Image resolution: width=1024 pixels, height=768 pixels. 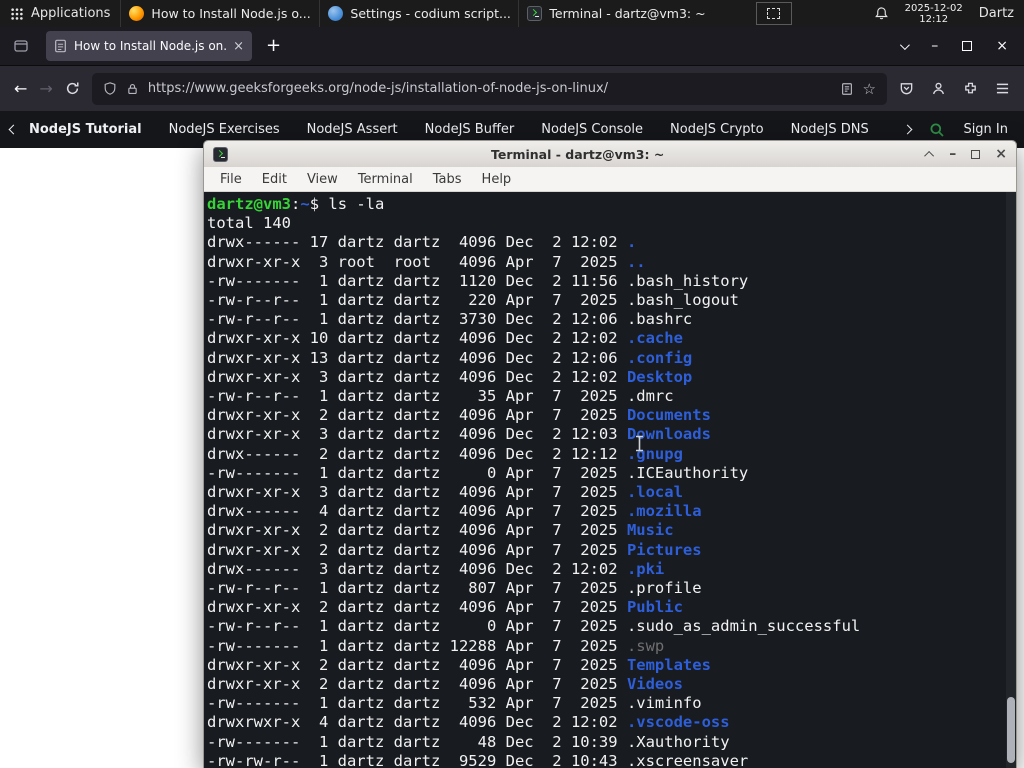 I want to click on prompt-symbol: $, so click(x=319, y=204).